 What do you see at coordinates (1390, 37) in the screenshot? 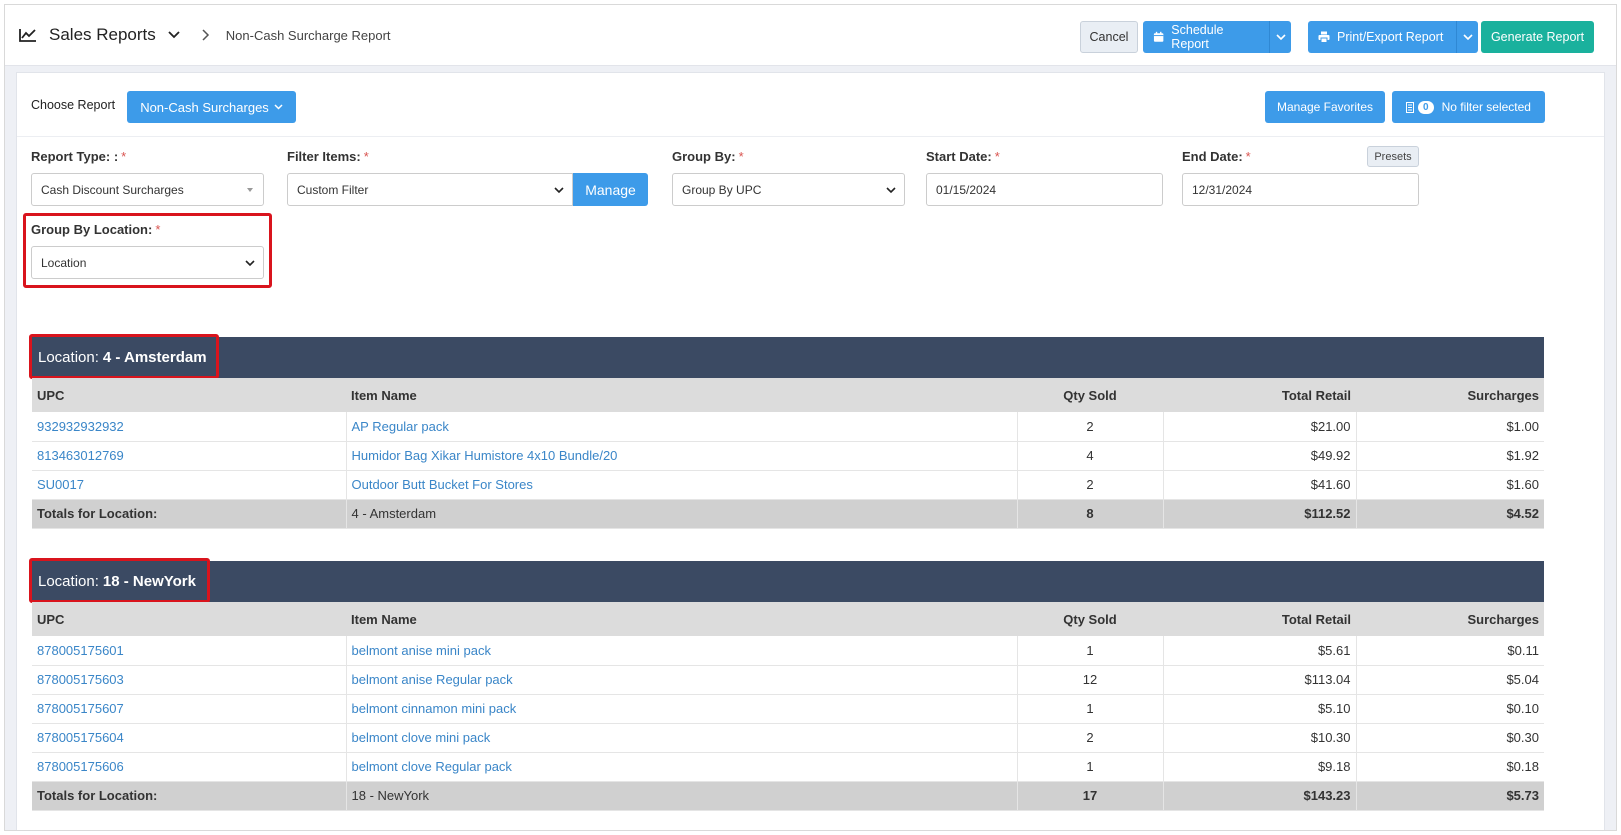
I see `print-export-label: Print/Export Report` at bounding box center [1390, 37].